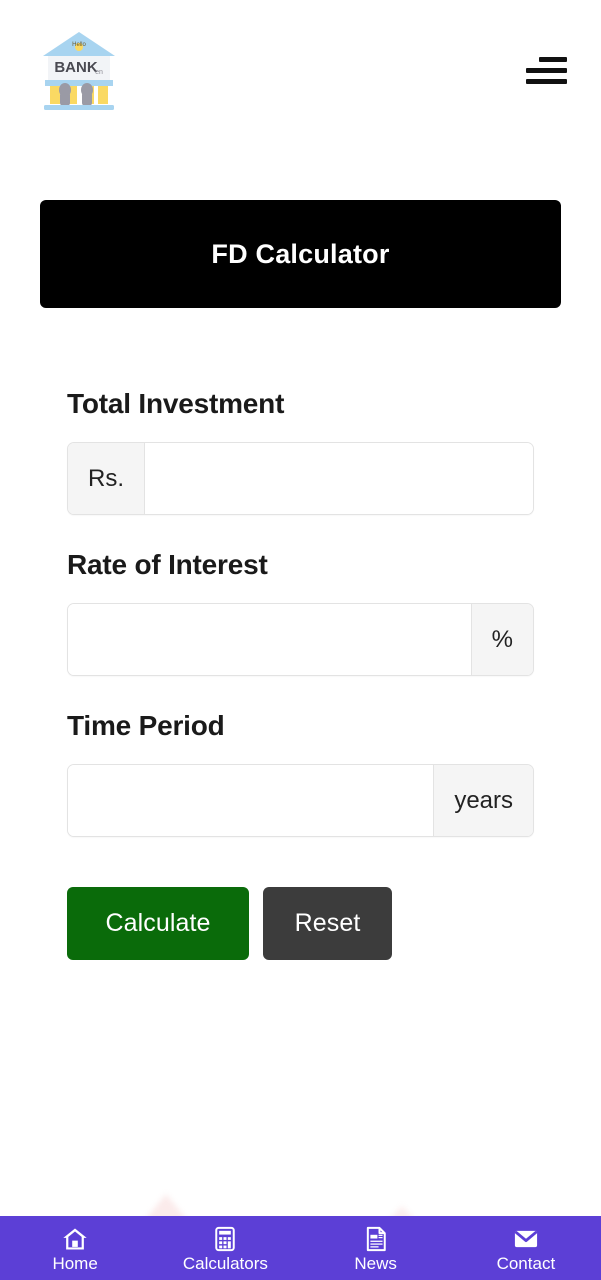 Image resolution: width=601 pixels, height=1280 pixels. I want to click on field-total-investment: Total Investment Rs., so click(300, 451).